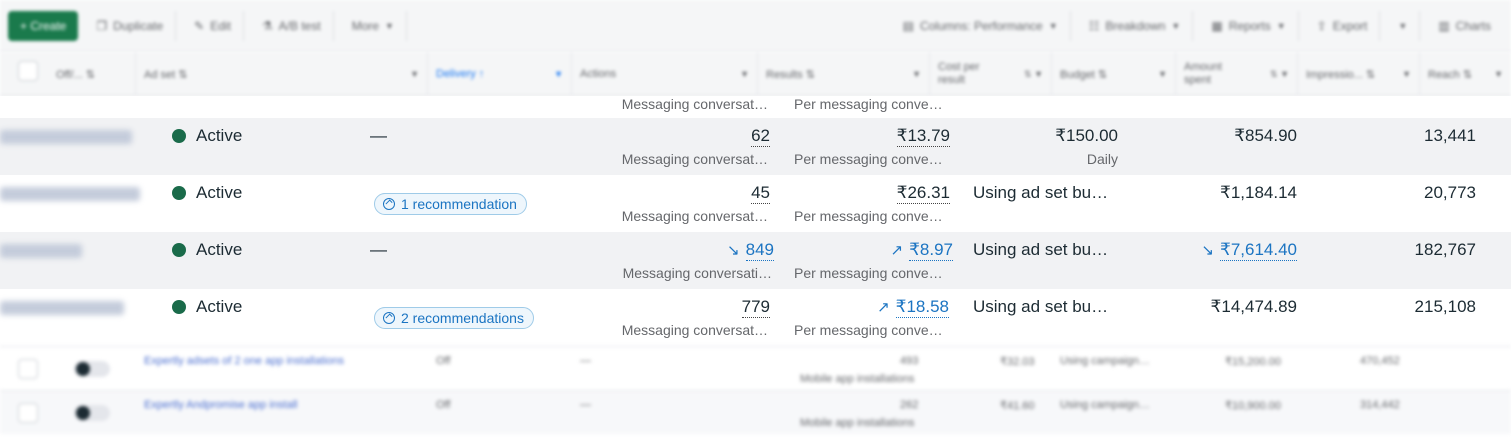 The image size is (1511, 438). Describe the element at coordinates (685, 193) in the screenshot. I see `results-value: 45` at that location.